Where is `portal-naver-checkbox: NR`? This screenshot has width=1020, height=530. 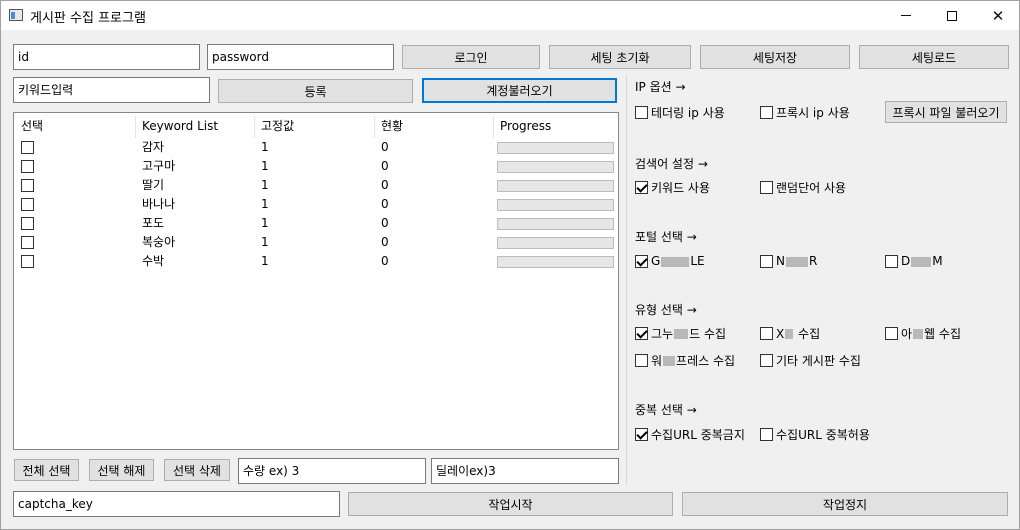 portal-naver-checkbox: NR is located at coordinates (788, 261).